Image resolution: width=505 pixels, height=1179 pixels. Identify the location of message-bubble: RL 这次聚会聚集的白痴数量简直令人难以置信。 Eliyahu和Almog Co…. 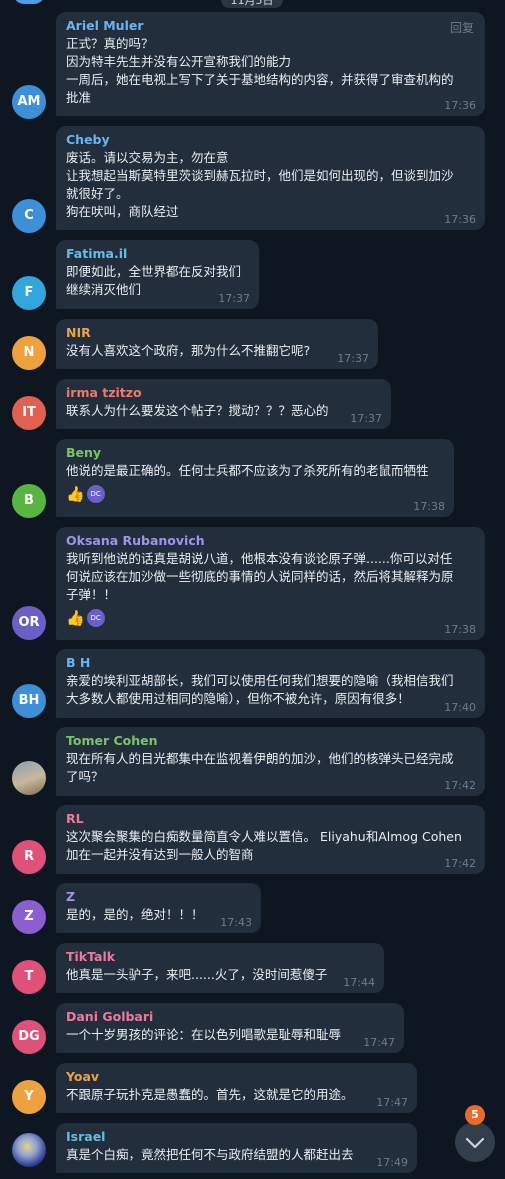
(270, 839).